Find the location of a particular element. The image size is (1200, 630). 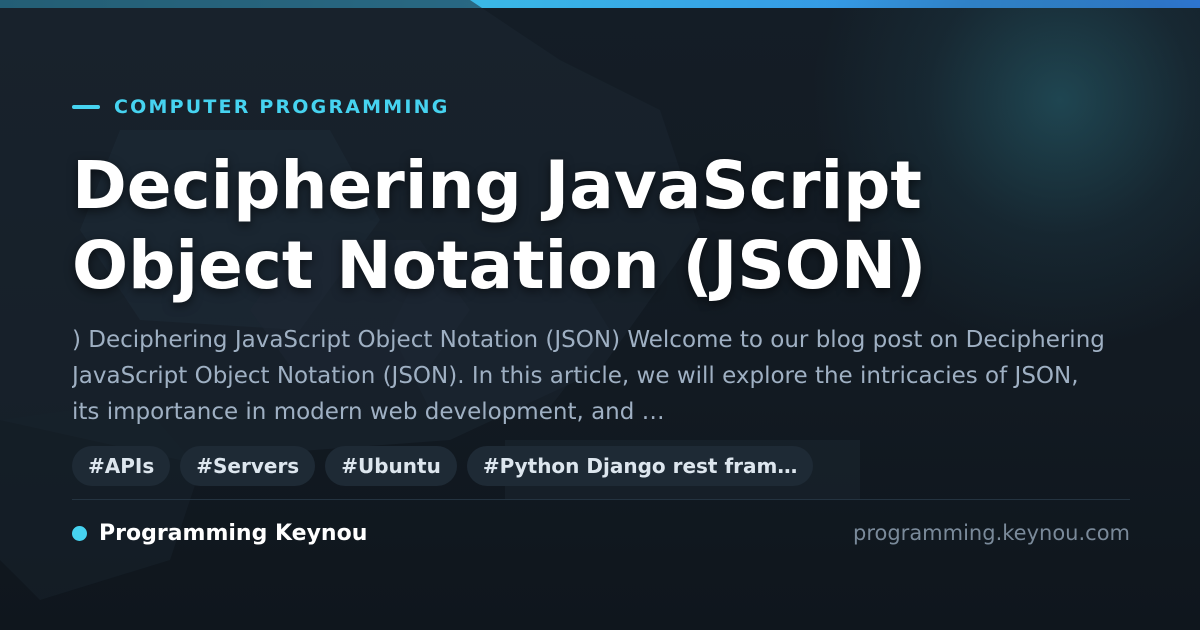

footer-divider is located at coordinates (601, 499).